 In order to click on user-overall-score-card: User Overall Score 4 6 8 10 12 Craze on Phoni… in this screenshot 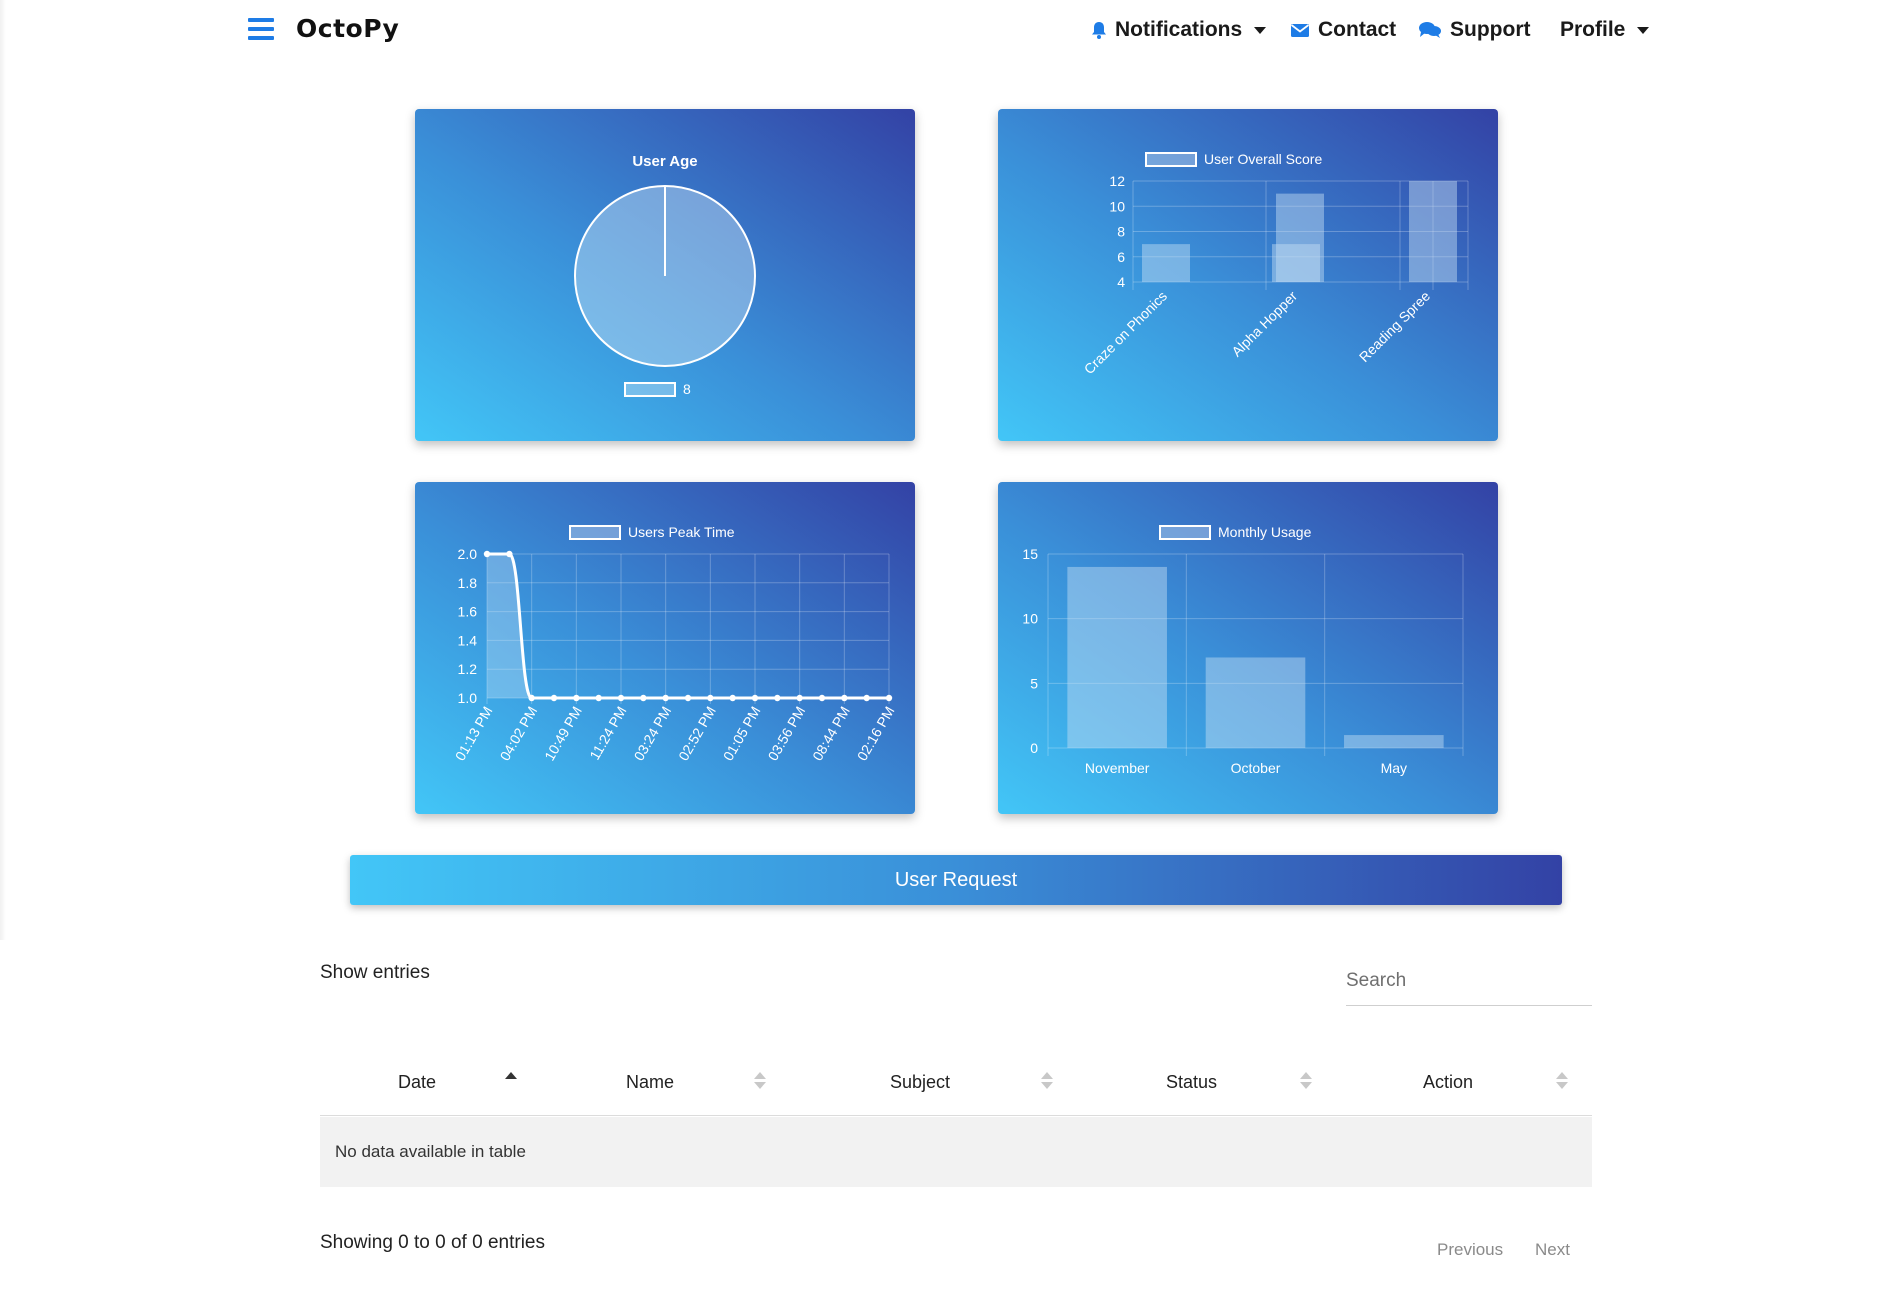, I will do `click(1248, 275)`.